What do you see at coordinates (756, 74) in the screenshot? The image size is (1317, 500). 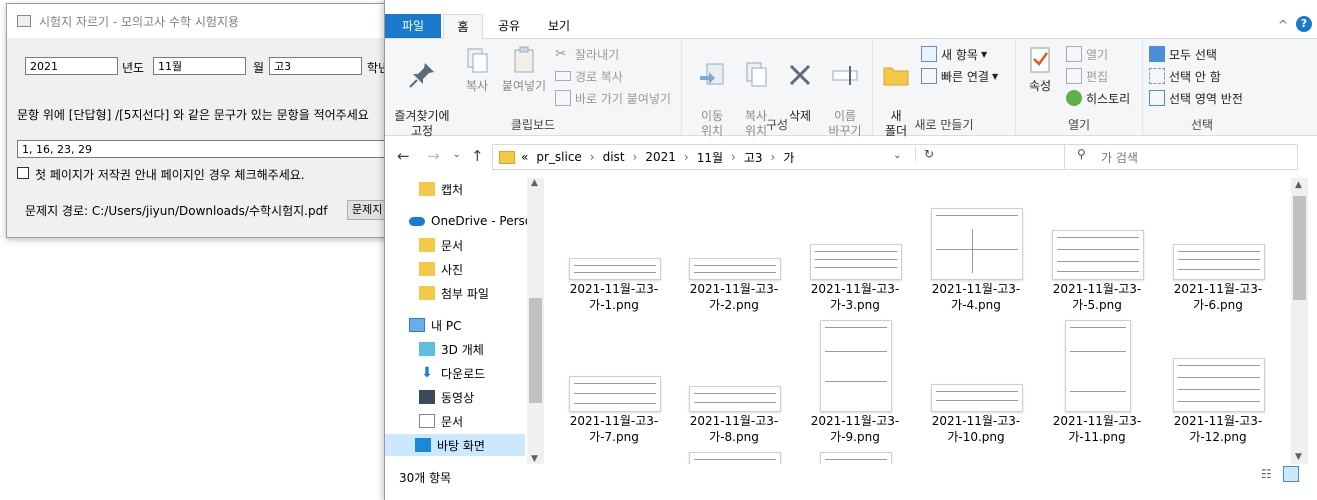 I see `copy-to-icon` at bounding box center [756, 74].